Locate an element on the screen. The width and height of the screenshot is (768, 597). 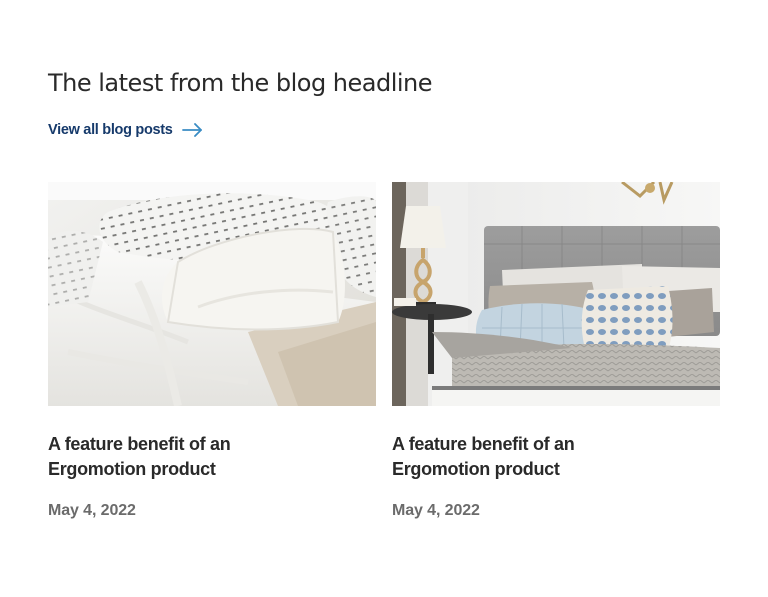
view-all-blog-posts-link: View all blog posts is located at coordinates (126, 130).